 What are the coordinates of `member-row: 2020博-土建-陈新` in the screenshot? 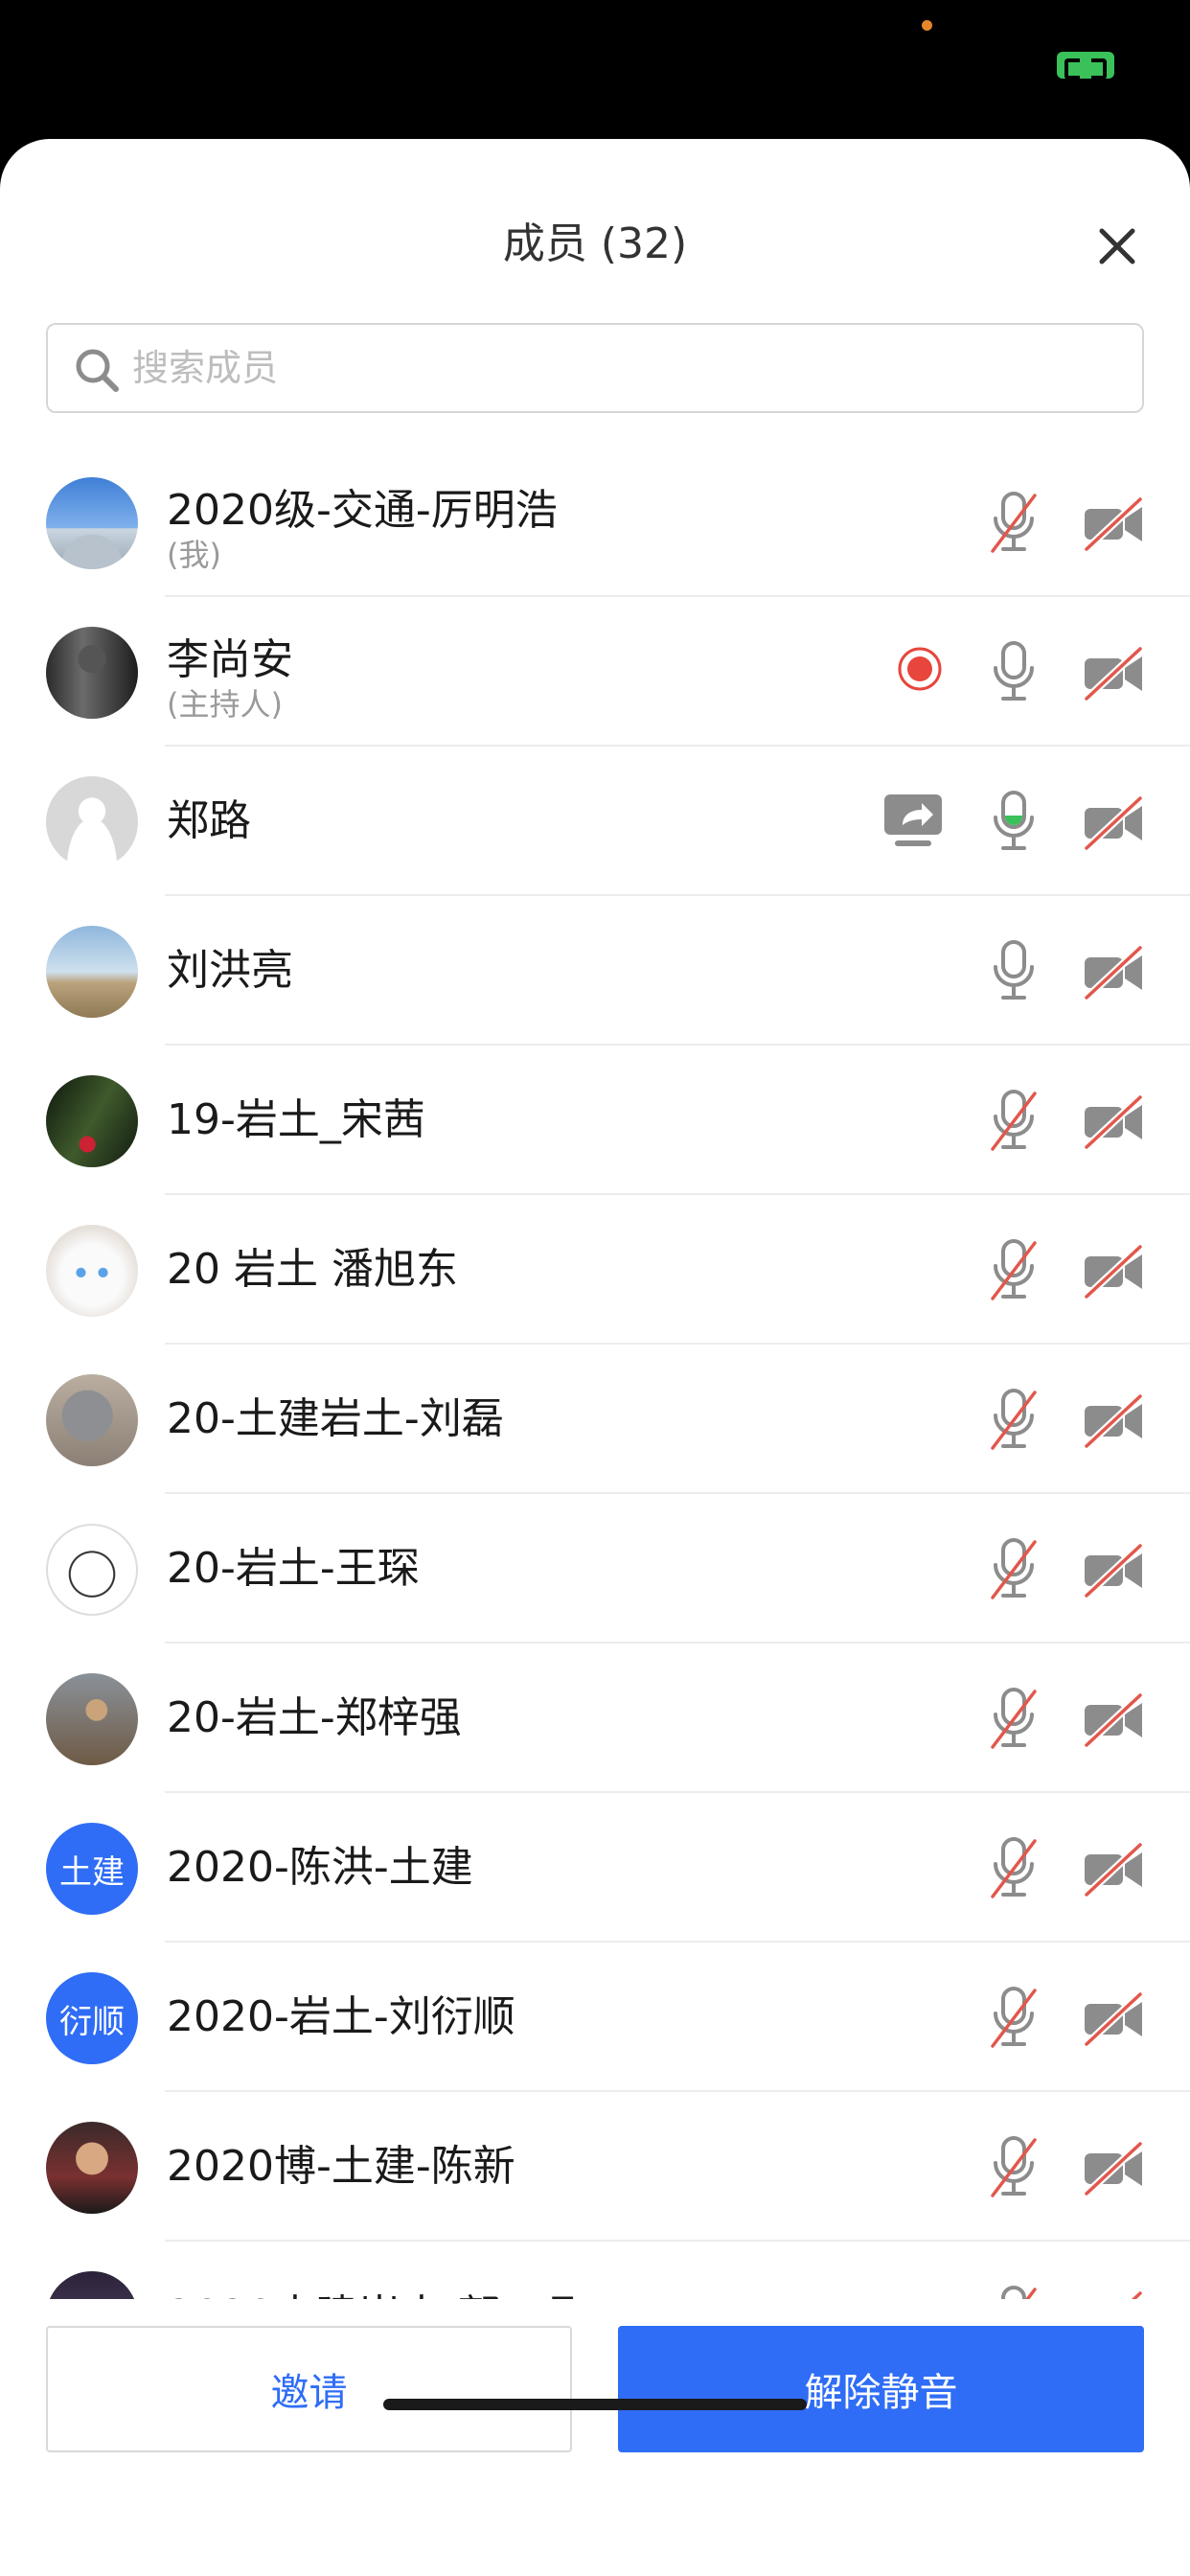 It's located at (595, 2167).